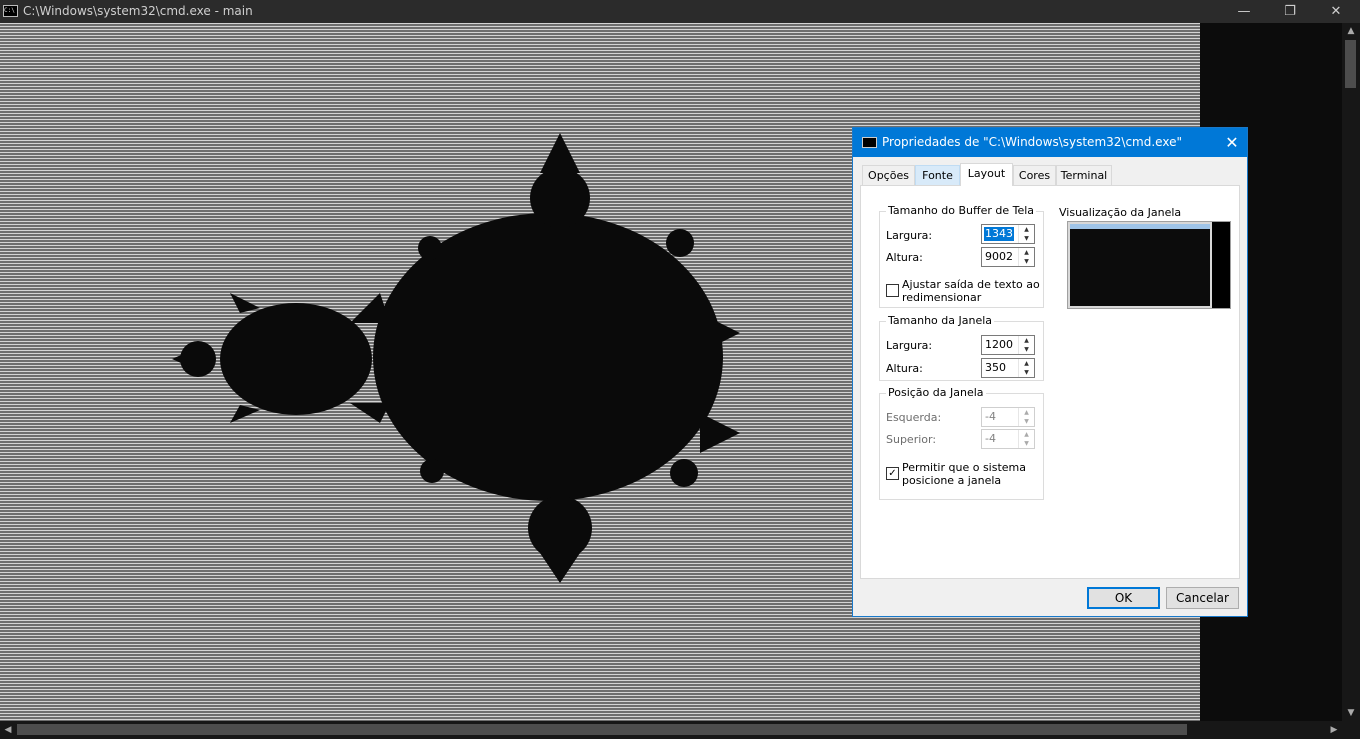  Describe the element at coordinates (904, 257) in the screenshot. I see `buffer-height-label: Altura:` at that location.